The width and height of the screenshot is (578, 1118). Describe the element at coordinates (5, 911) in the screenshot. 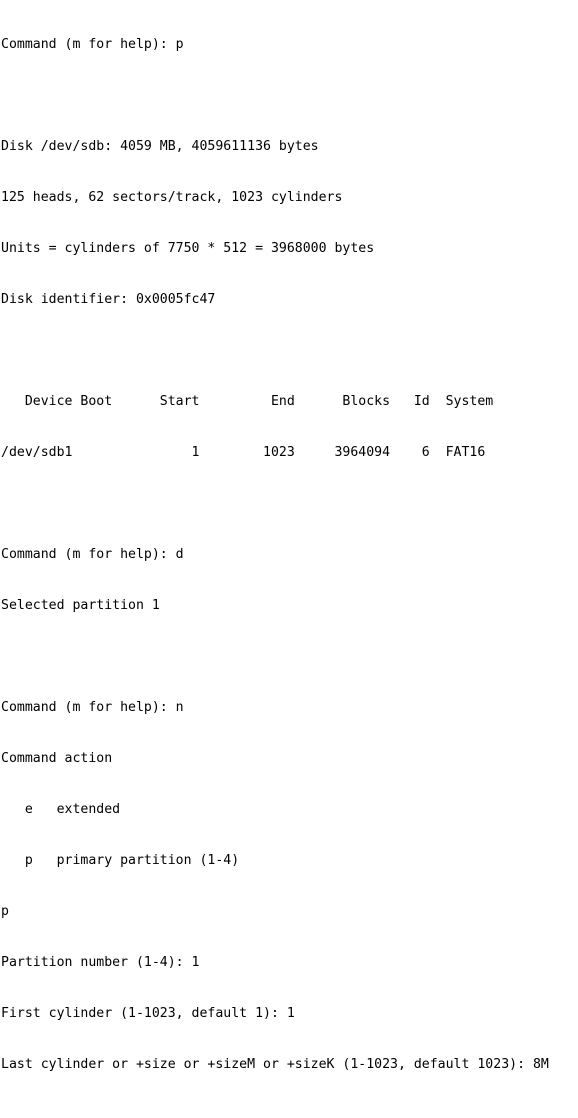

I see `terminal-line: p` at that location.